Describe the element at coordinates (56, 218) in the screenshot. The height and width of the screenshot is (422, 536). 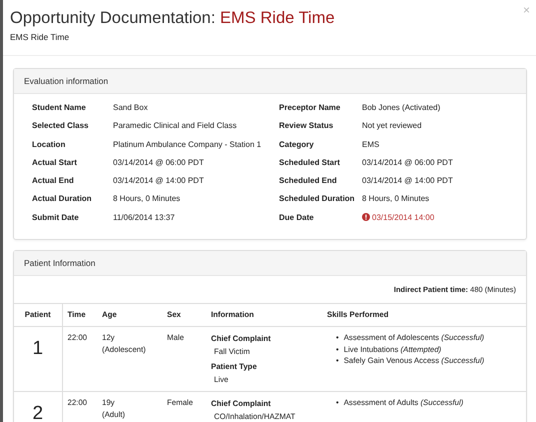
I see `field-label: Submit Date` at that location.